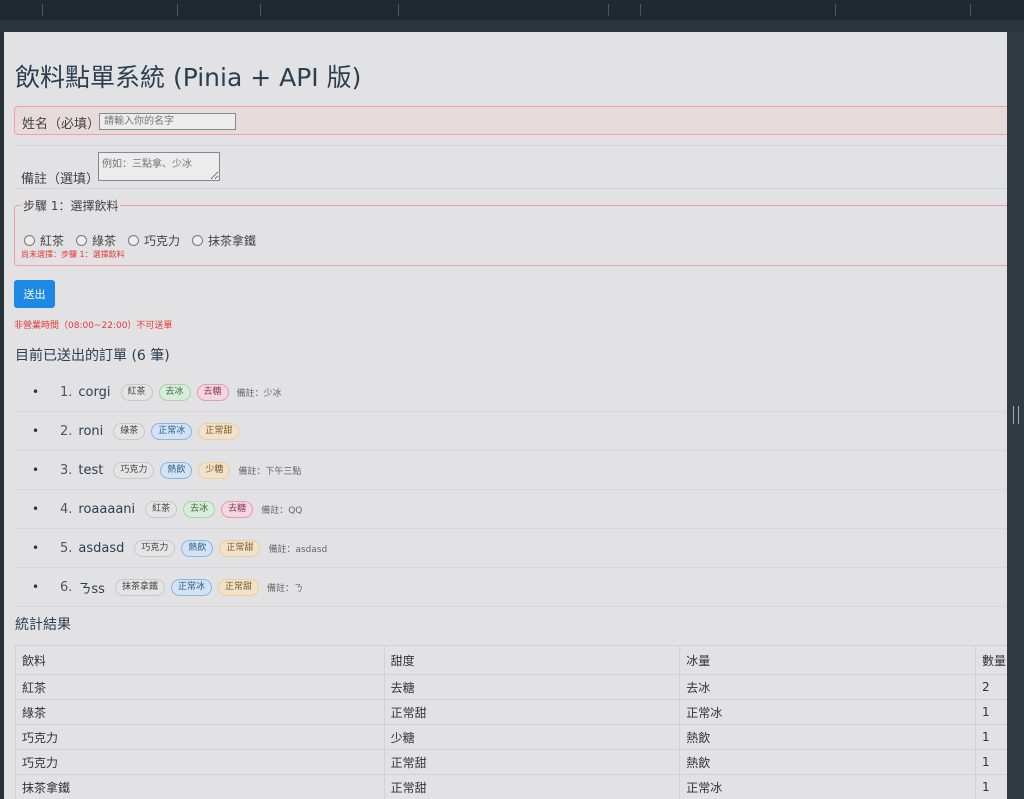  What do you see at coordinates (285, 588) in the screenshot?
I see `order-remark: 備註：ㄋ` at bounding box center [285, 588].